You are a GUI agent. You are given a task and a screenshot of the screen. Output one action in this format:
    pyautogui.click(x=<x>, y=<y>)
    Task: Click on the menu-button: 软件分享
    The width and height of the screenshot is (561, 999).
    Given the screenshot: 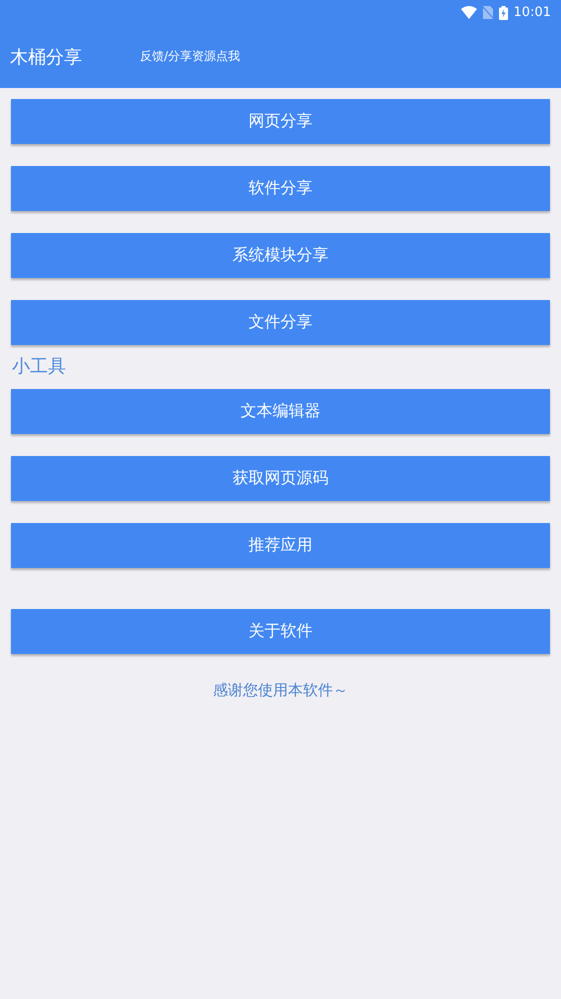 What is the action you would take?
    pyautogui.click(x=280, y=188)
    